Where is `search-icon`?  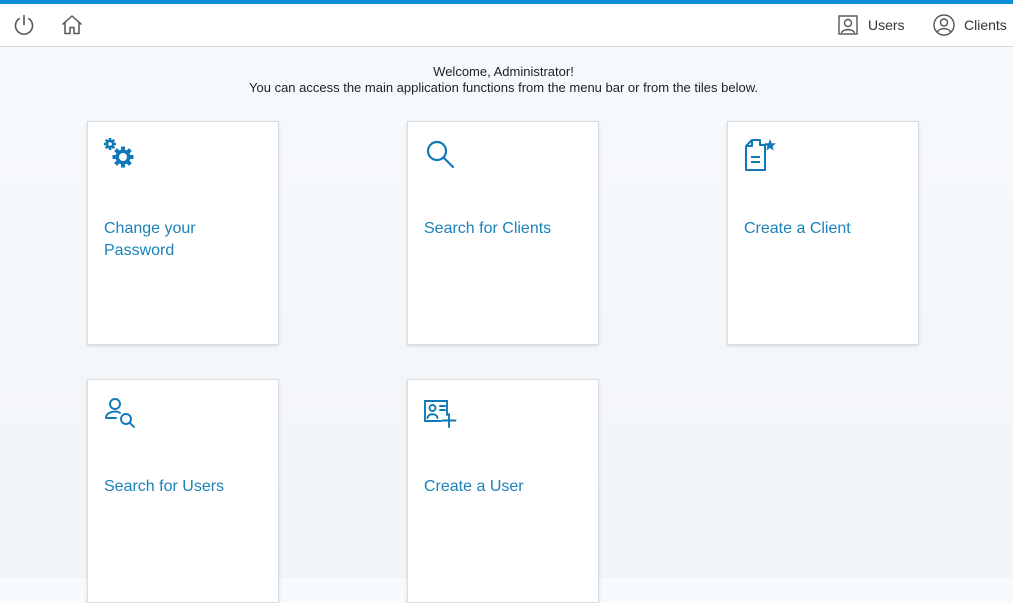
search-icon is located at coordinates (441, 155).